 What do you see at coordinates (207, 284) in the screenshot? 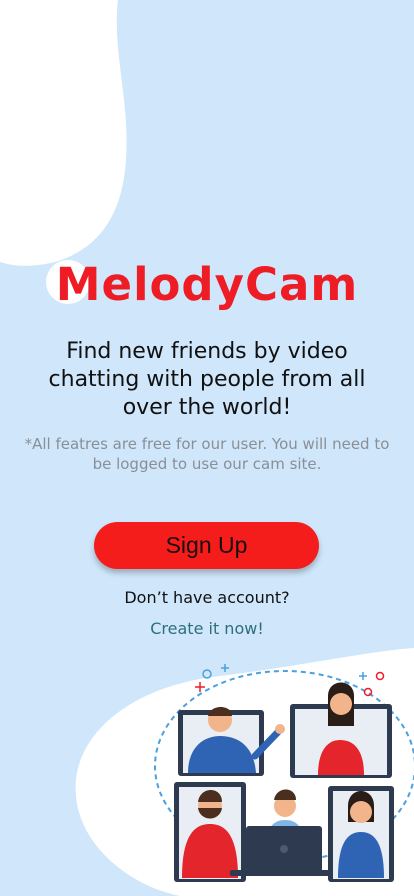
I see `brand-logo: MelodyCam` at bounding box center [207, 284].